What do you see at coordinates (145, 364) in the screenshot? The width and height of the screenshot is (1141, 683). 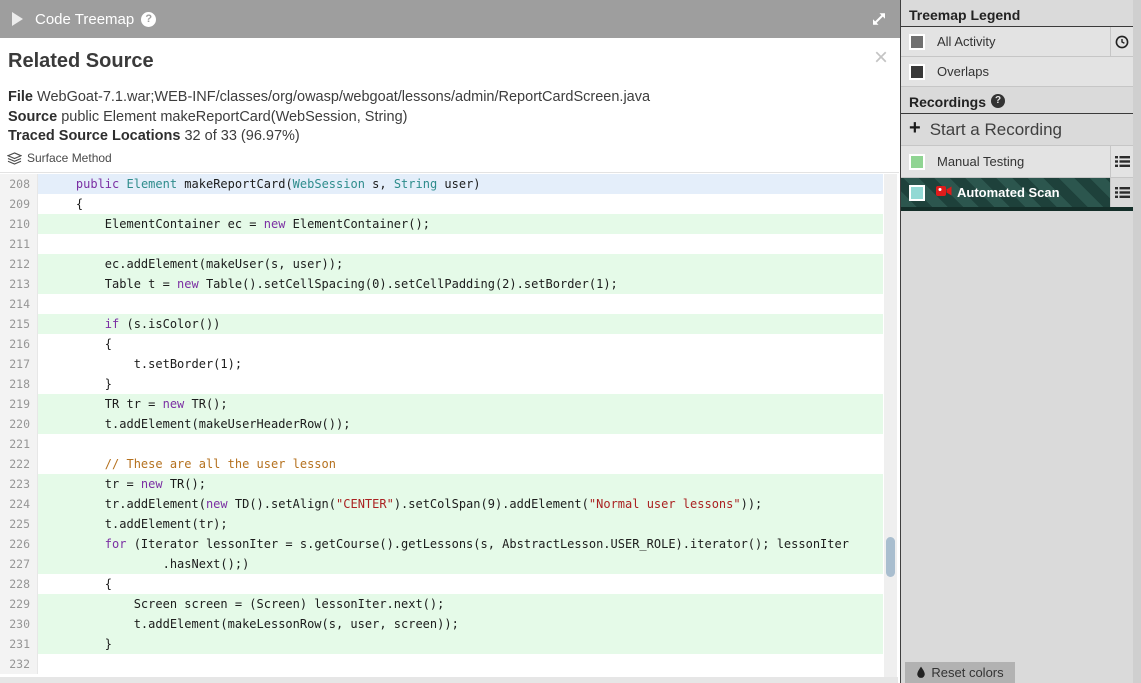 I see `code-text: t.setBorder(1);` at bounding box center [145, 364].